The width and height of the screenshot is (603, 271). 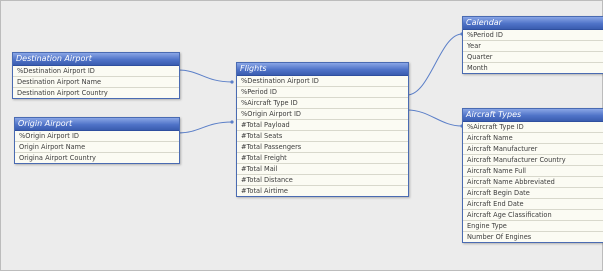 I want to click on field-row: #Total Seats, so click(x=322, y=136).